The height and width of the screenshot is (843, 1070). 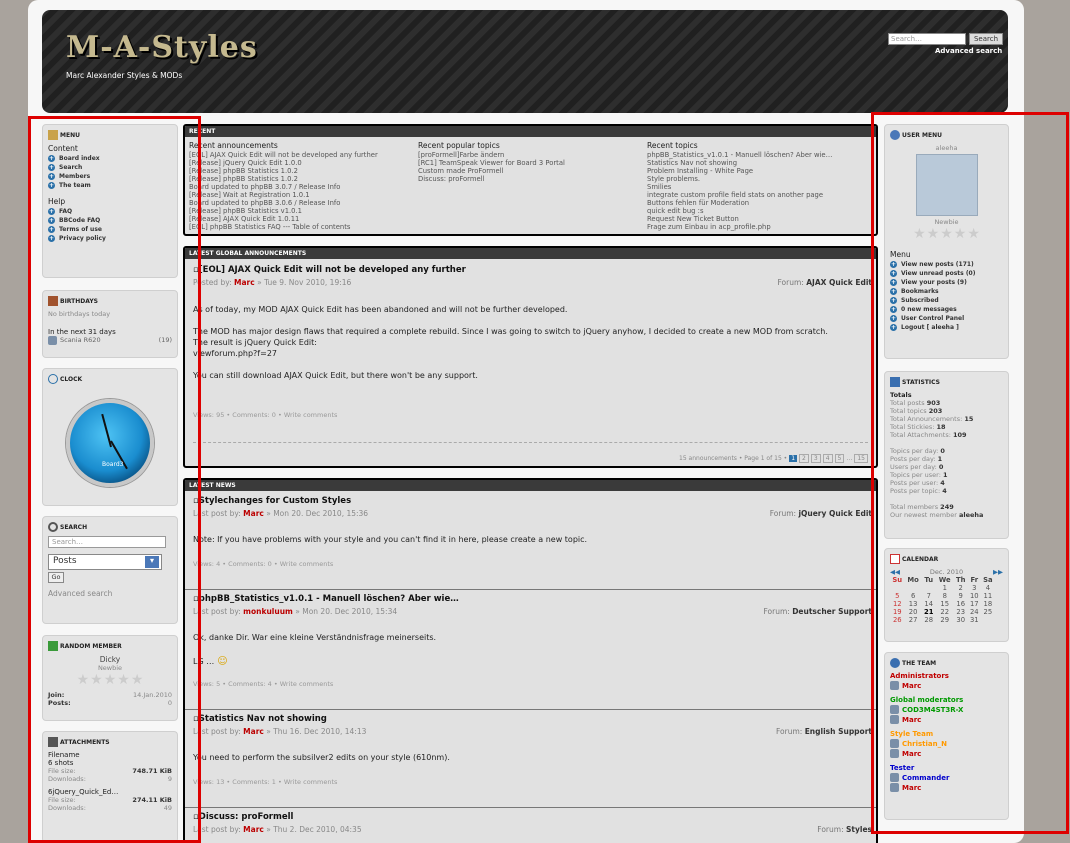 What do you see at coordinates (268, 611) in the screenshot?
I see `author-link: monkuluum` at bounding box center [268, 611].